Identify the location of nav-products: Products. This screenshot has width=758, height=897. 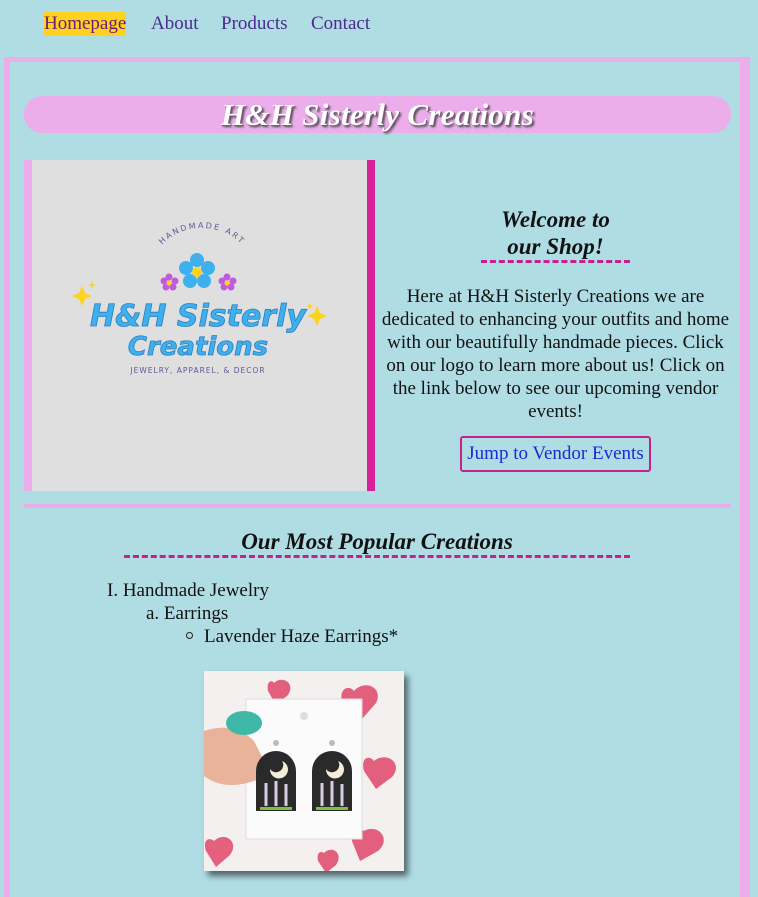
(254, 24).